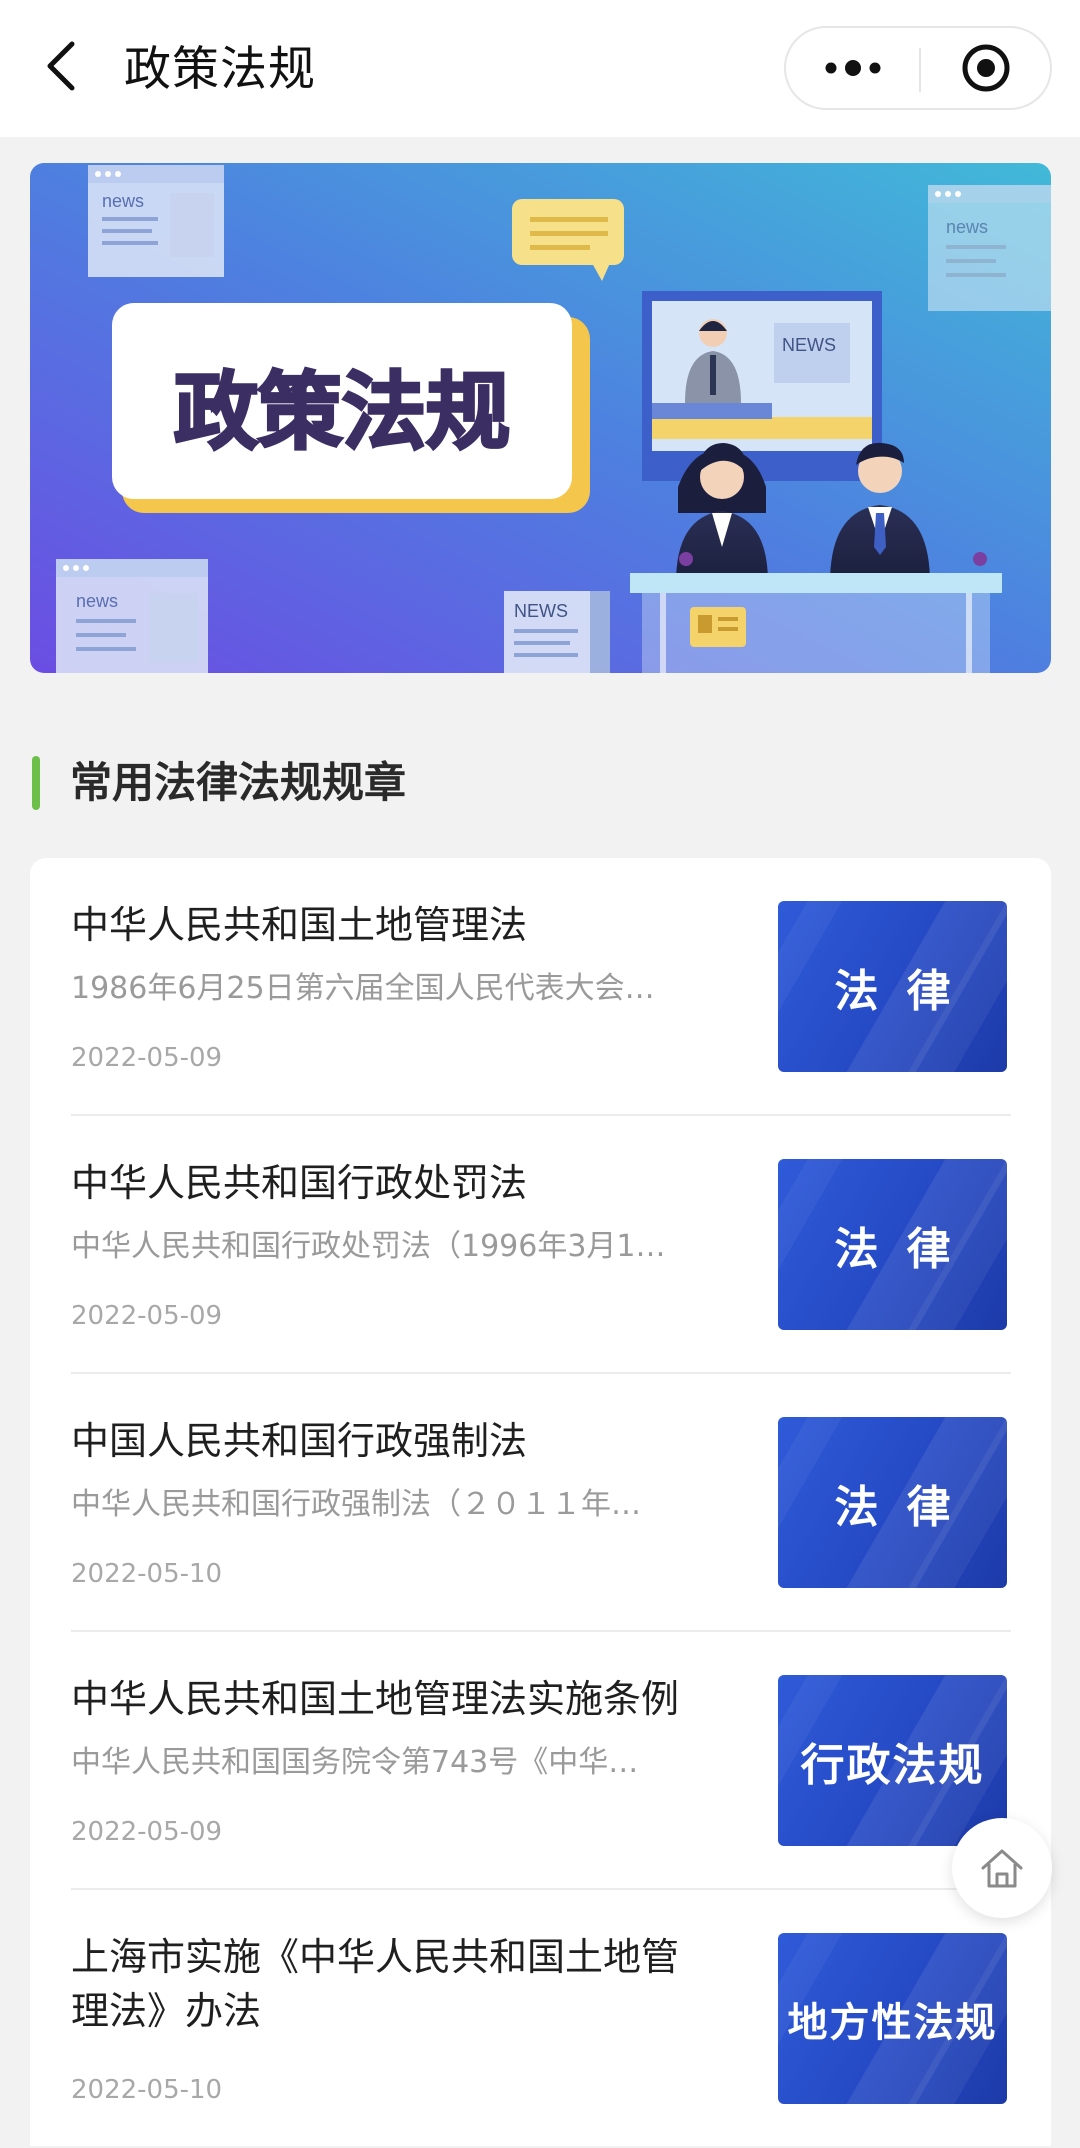 This screenshot has width=1080, height=2148. I want to click on home-button, so click(1002, 1868).